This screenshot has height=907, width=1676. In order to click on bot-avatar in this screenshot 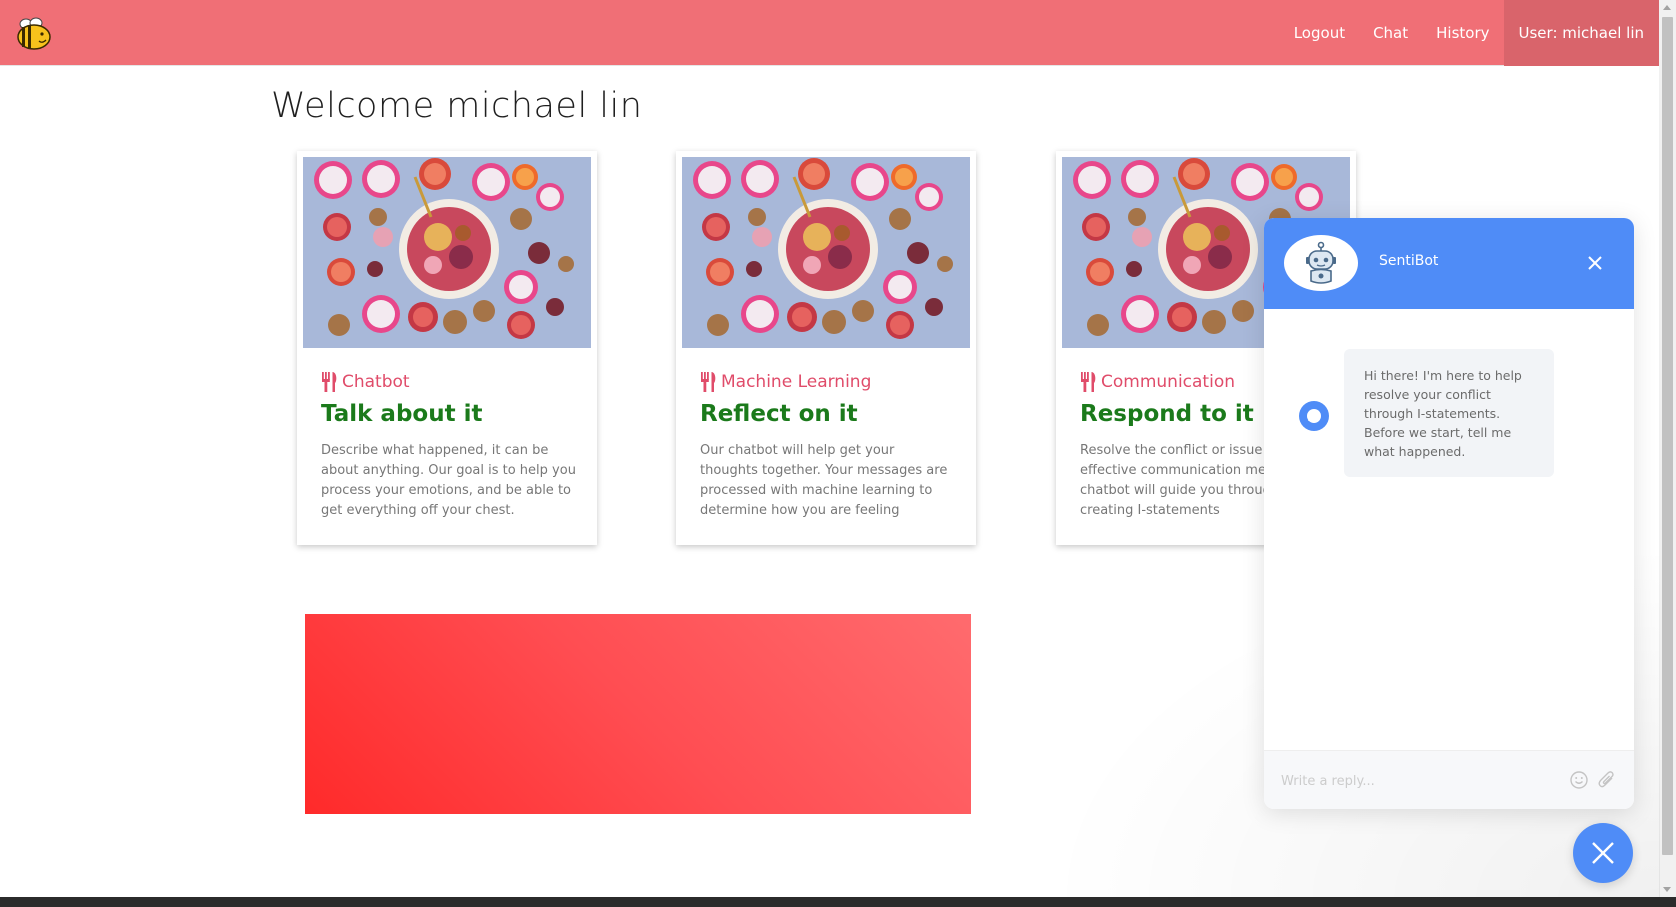, I will do `click(1321, 263)`.